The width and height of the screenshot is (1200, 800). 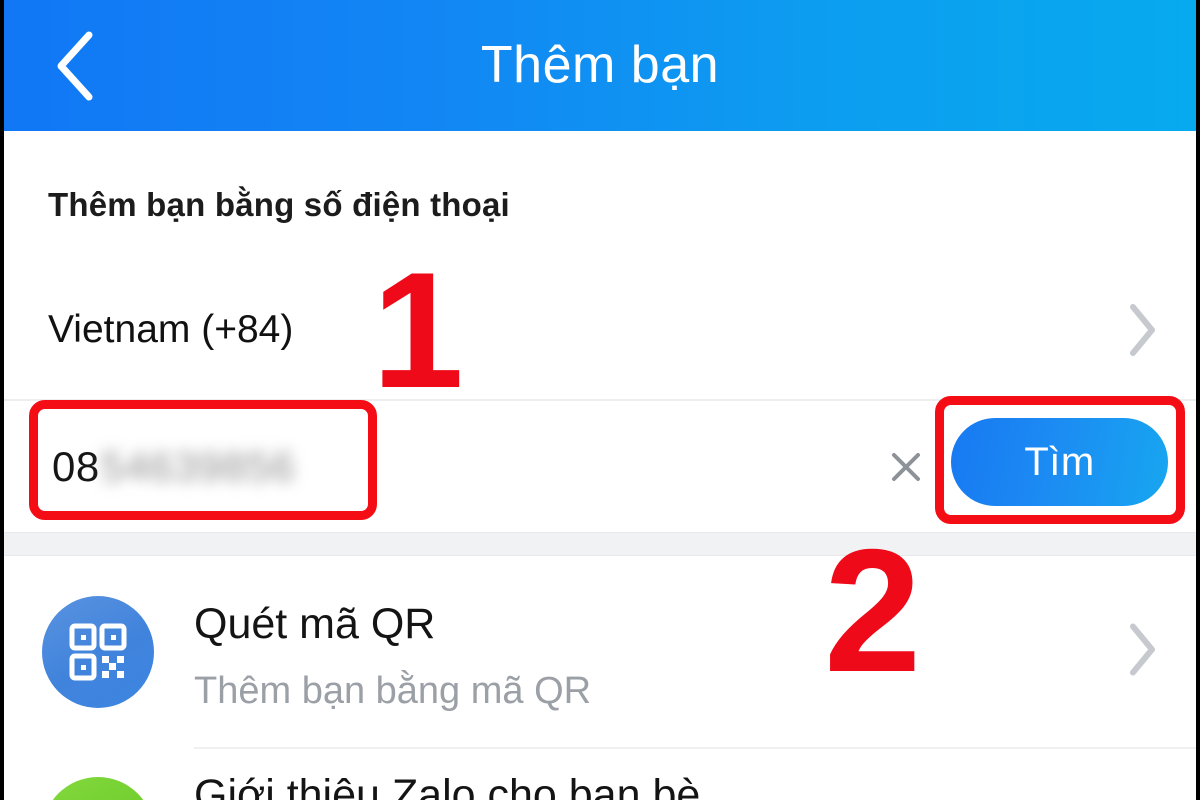 I want to click on close-x-icon, so click(x=906, y=467).